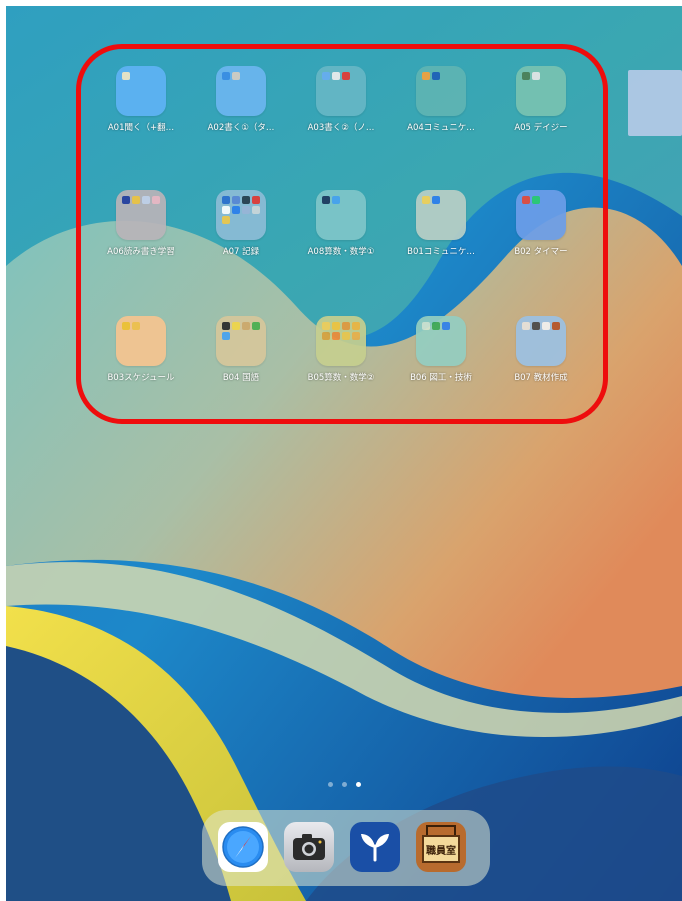 The image size is (682, 901). I want to click on folder-label: B07 教材作成, so click(541, 378).